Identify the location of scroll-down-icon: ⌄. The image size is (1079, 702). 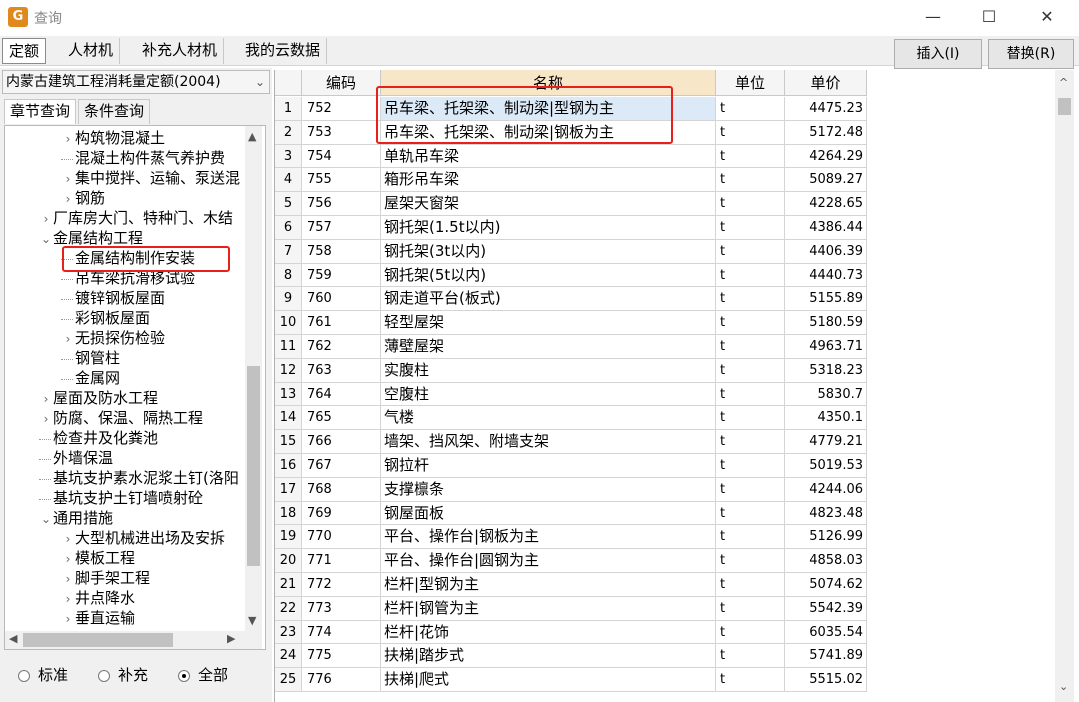
(1063, 686).